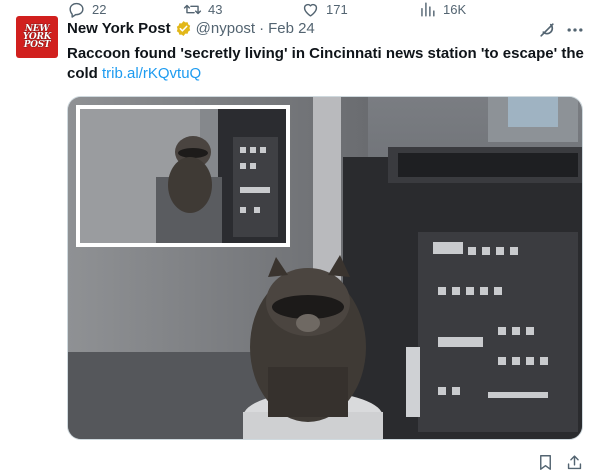 The width and height of the screenshot is (601, 476). What do you see at coordinates (225, 28) in the screenshot?
I see `author-handle: @nypost` at bounding box center [225, 28].